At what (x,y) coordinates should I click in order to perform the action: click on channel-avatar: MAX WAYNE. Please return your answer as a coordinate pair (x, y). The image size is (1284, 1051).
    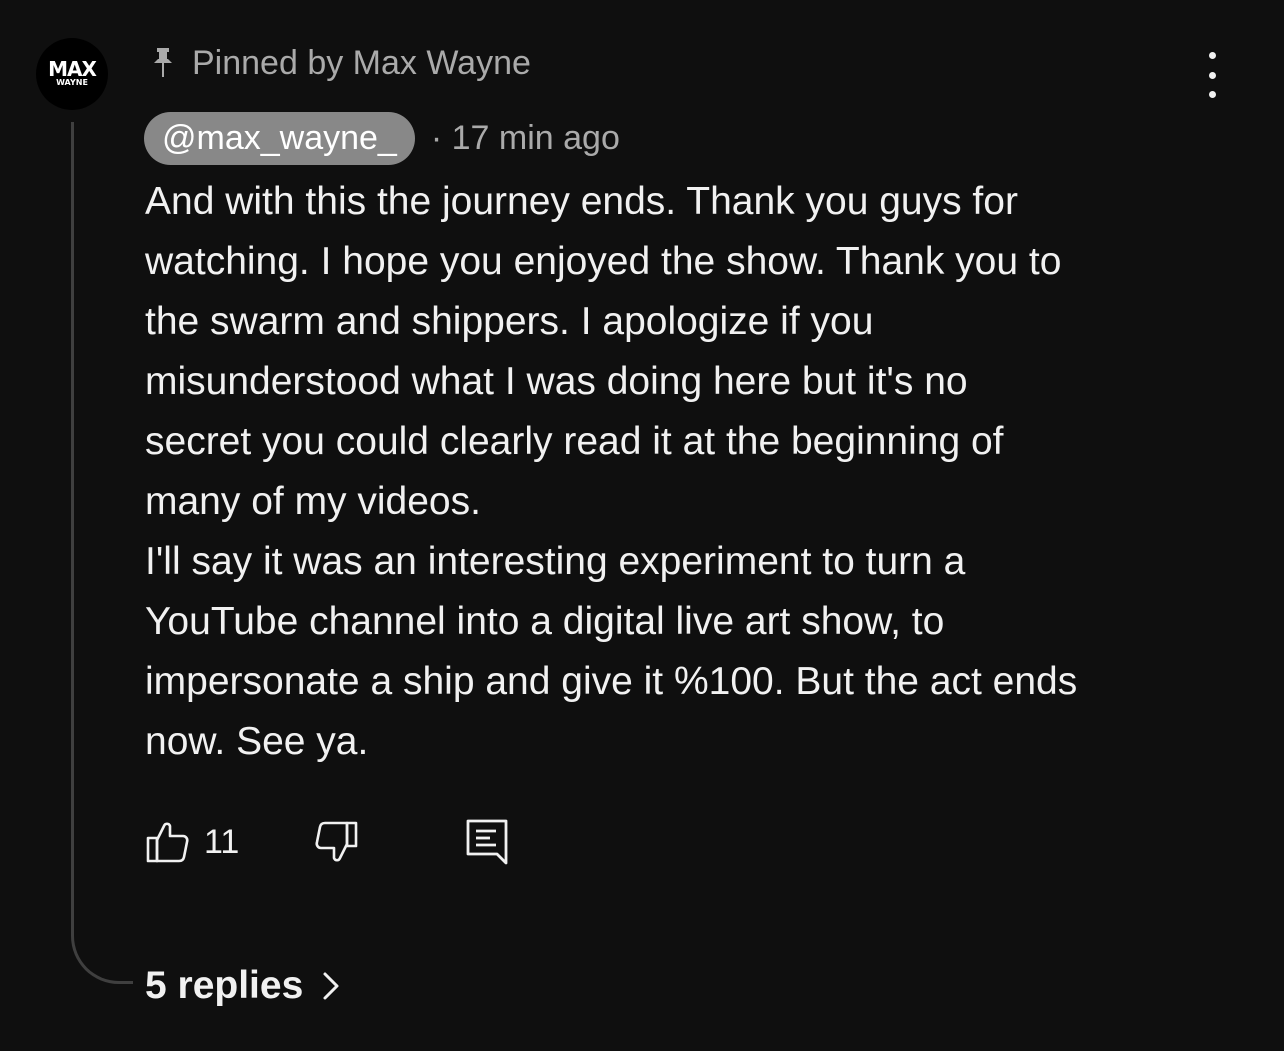
    Looking at the image, I should click on (72, 74).